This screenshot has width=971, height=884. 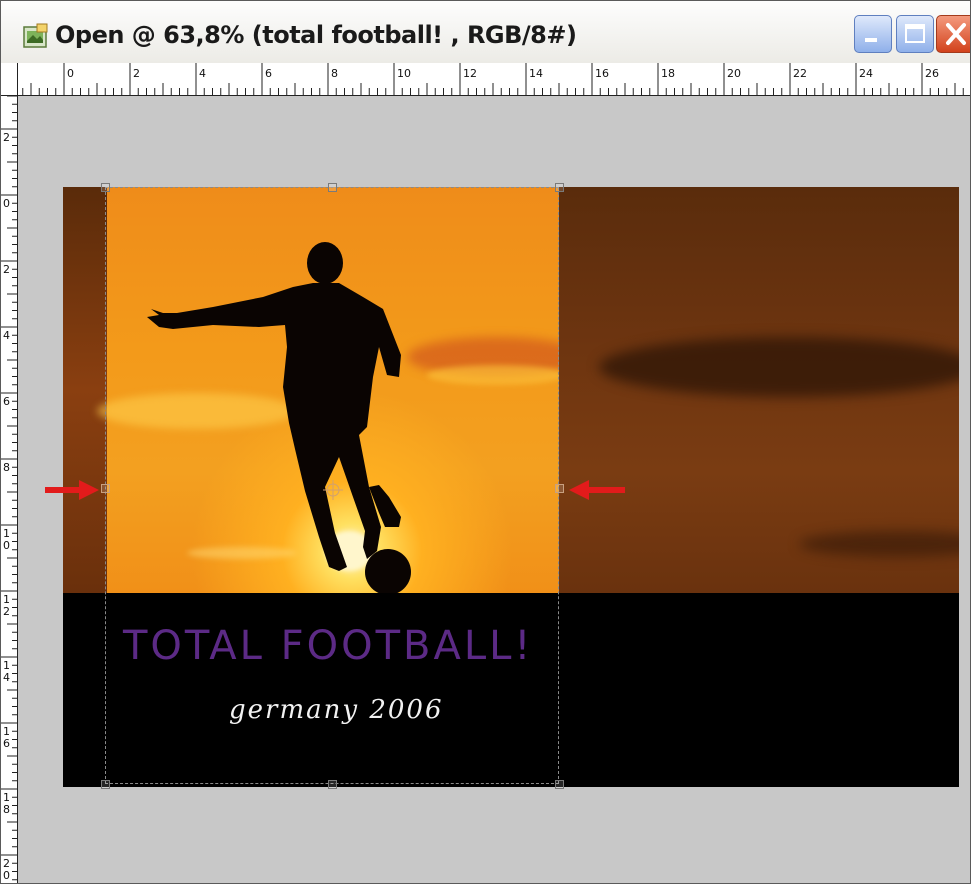 What do you see at coordinates (9, 79) in the screenshot?
I see `ruler-origin` at bounding box center [9, 79].